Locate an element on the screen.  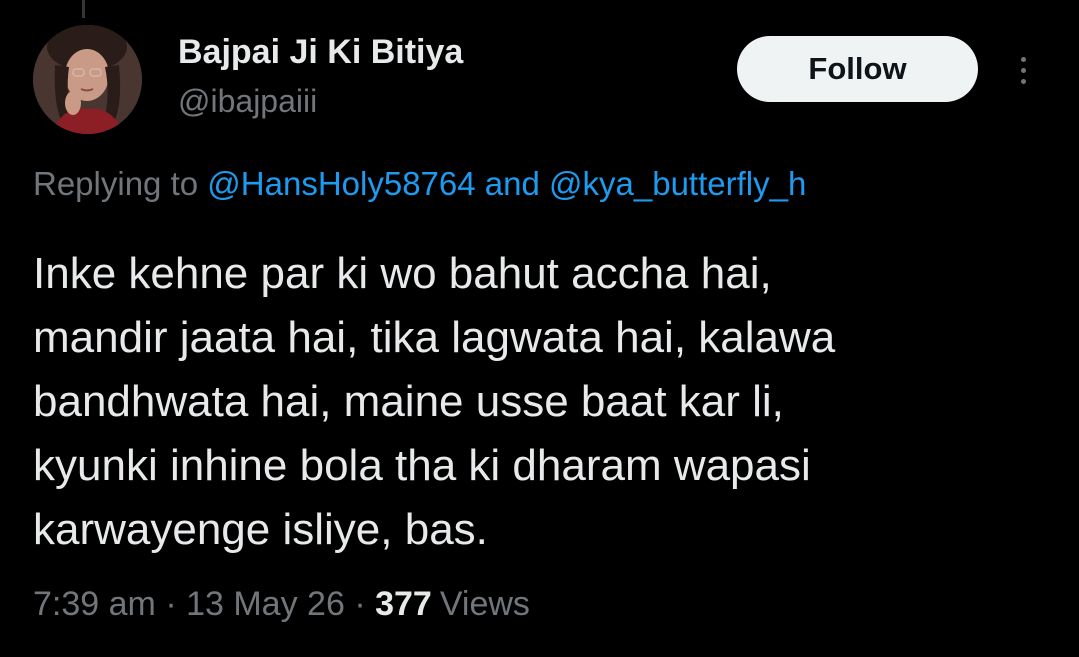
author-handle: @ibajpaiii is located at coordinates (247, 101).